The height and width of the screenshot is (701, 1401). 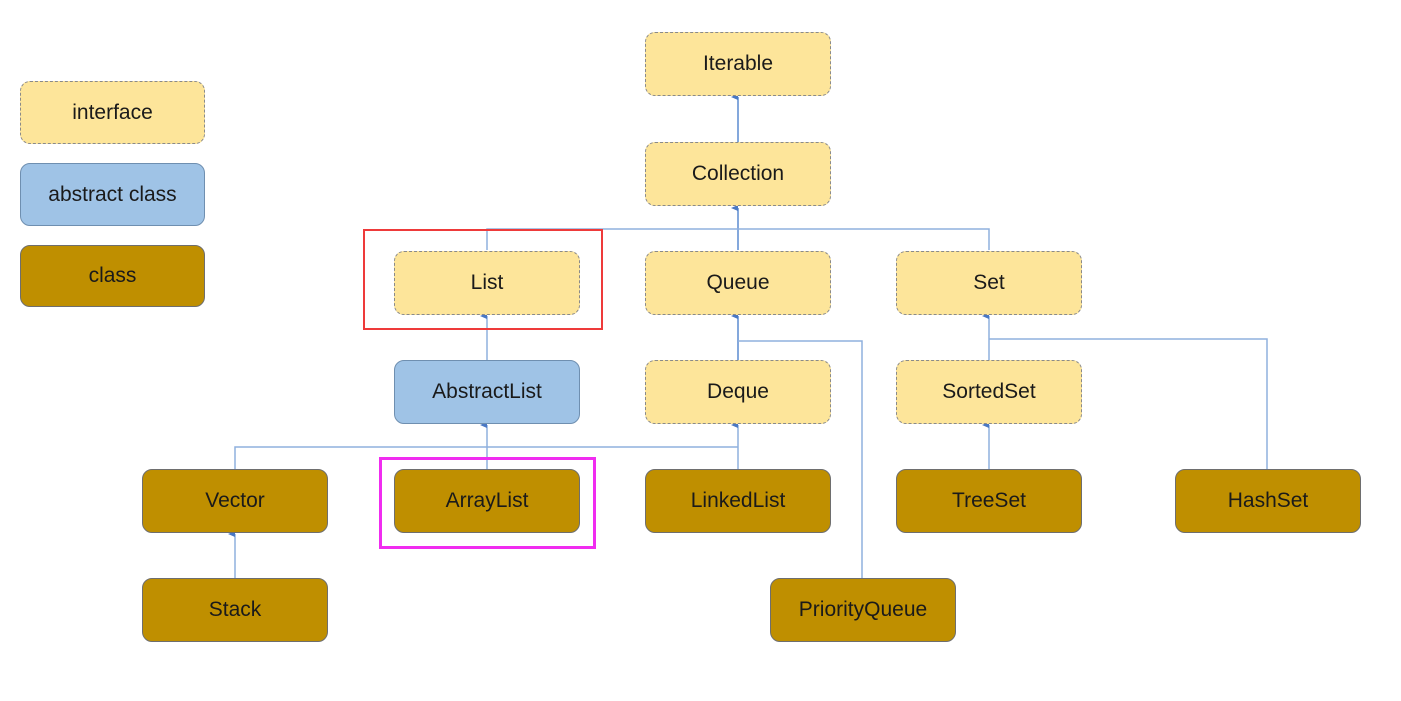 I want to click on node-hashset-label: HashSet, so click(x=1268, y=500).